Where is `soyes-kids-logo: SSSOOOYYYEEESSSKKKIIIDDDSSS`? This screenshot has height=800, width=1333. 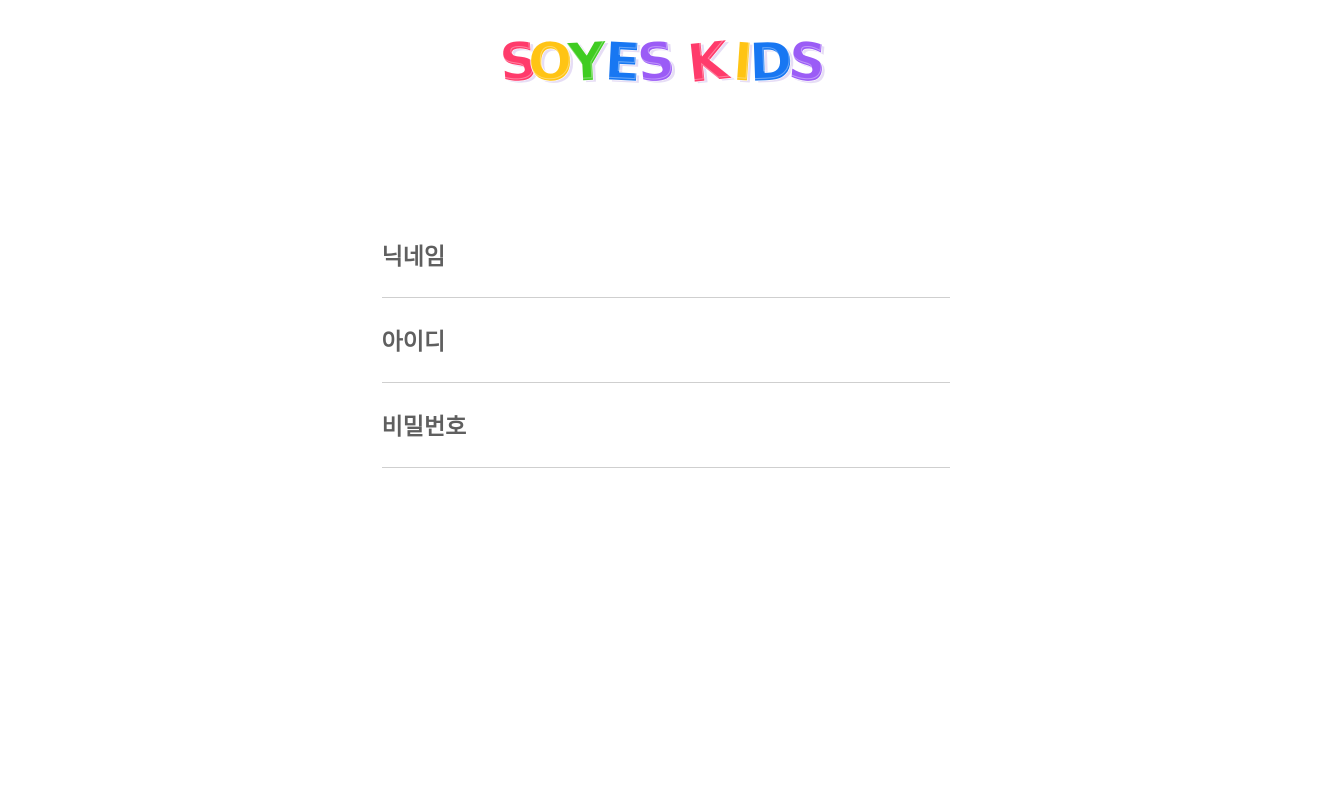
soyes-kids-logo: SSSOOOYYYEEESSSKKKIIIDDDSSS is located at coordinates (666, 63).